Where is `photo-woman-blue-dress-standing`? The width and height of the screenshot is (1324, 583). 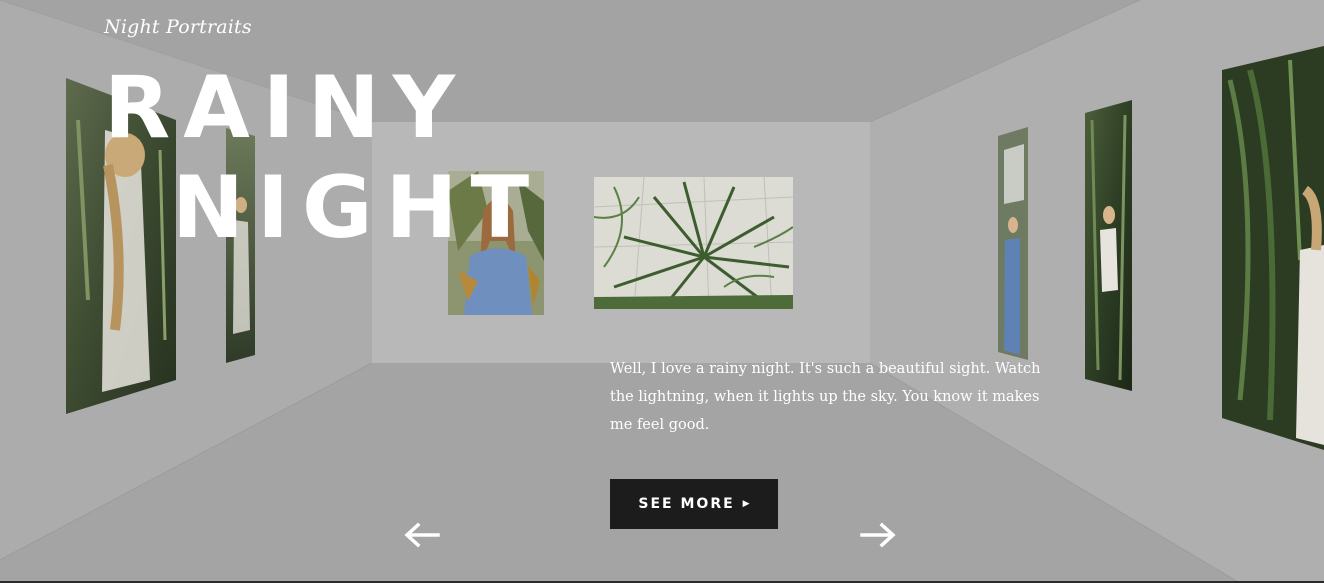
photo-woman-blue-dress-standing is located at coordinates (1013, 243).